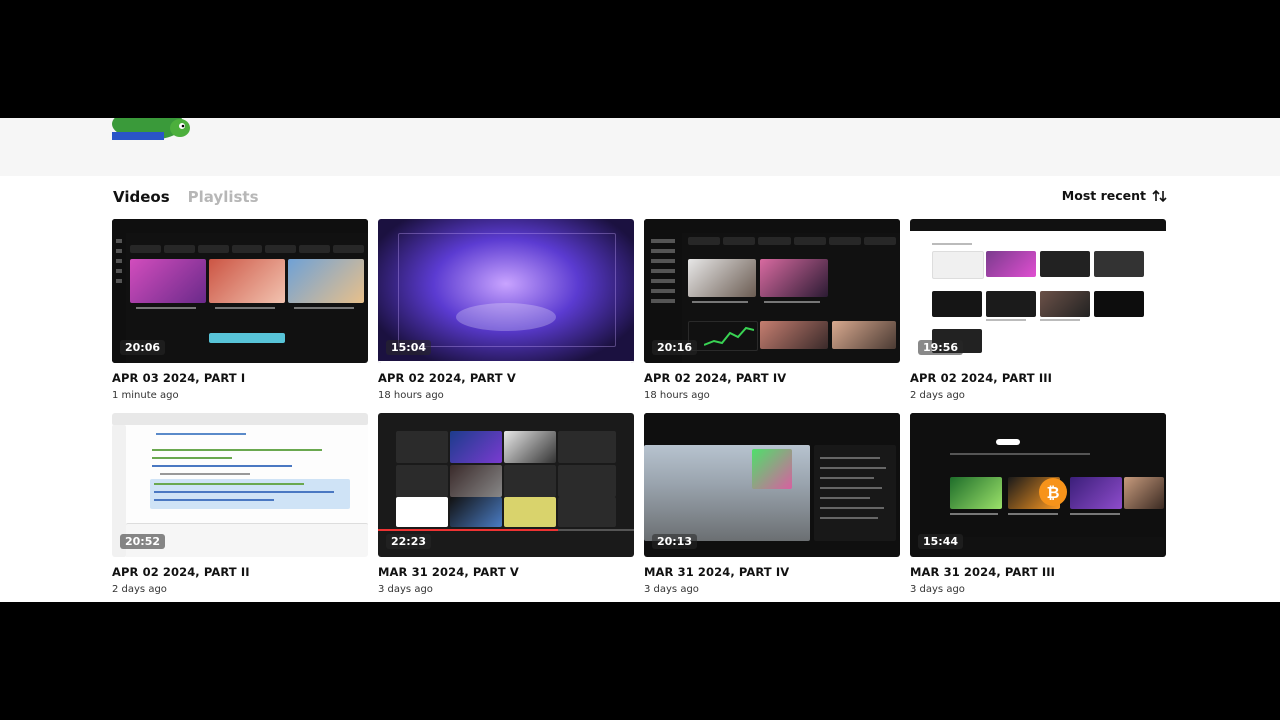 This screenshot has height=720, width=1280. Describe the element at coordinates (1038, 572) in the screenshot. I see `video-title: MAR 31 2024, PART III` at that location.